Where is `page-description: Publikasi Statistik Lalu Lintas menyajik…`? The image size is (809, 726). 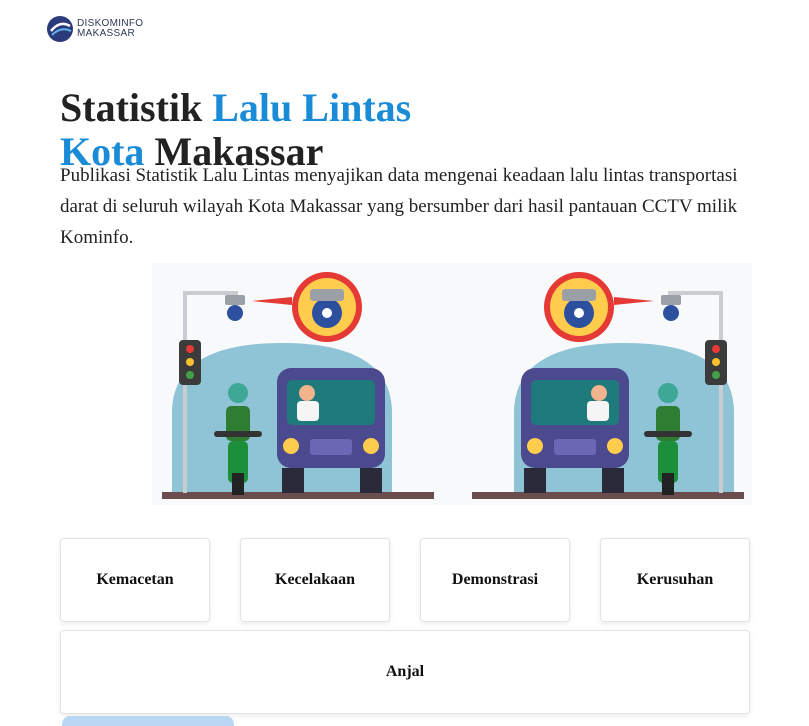 page-description: Publikasi Statistik Lalu Lintas menyajik… is located at coordinates (399, 206).